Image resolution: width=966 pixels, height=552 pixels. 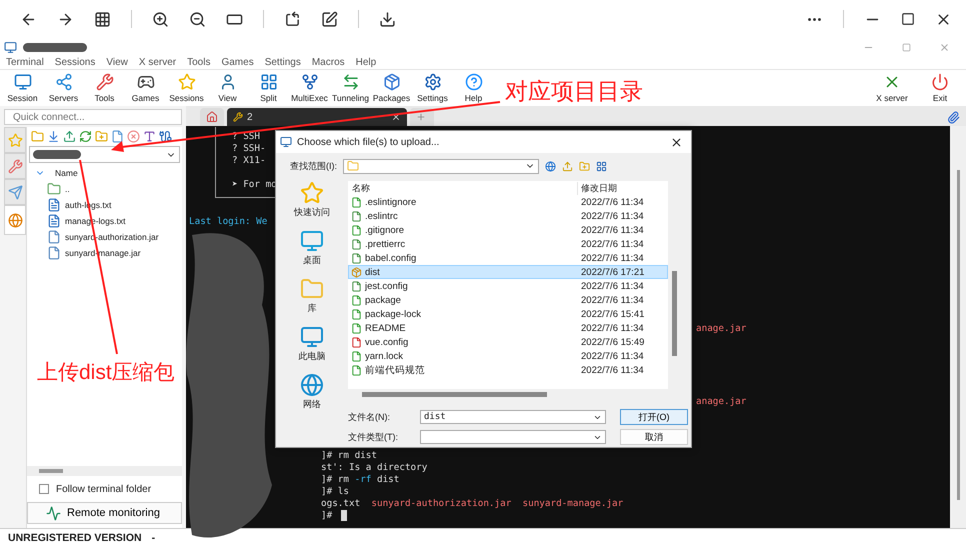 What do you see at coordinates (441, 166) in the screenshot?
I see `look-in-dropdown` at bounding box center [441, 166].